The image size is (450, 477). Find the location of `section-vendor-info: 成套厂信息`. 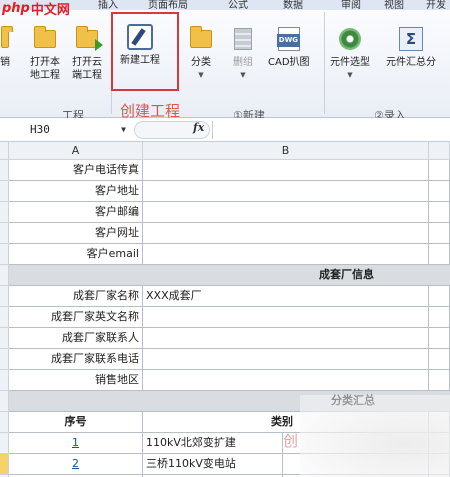

section-vendor-info: 成套厂信息 is located at coordinates (229, 275).